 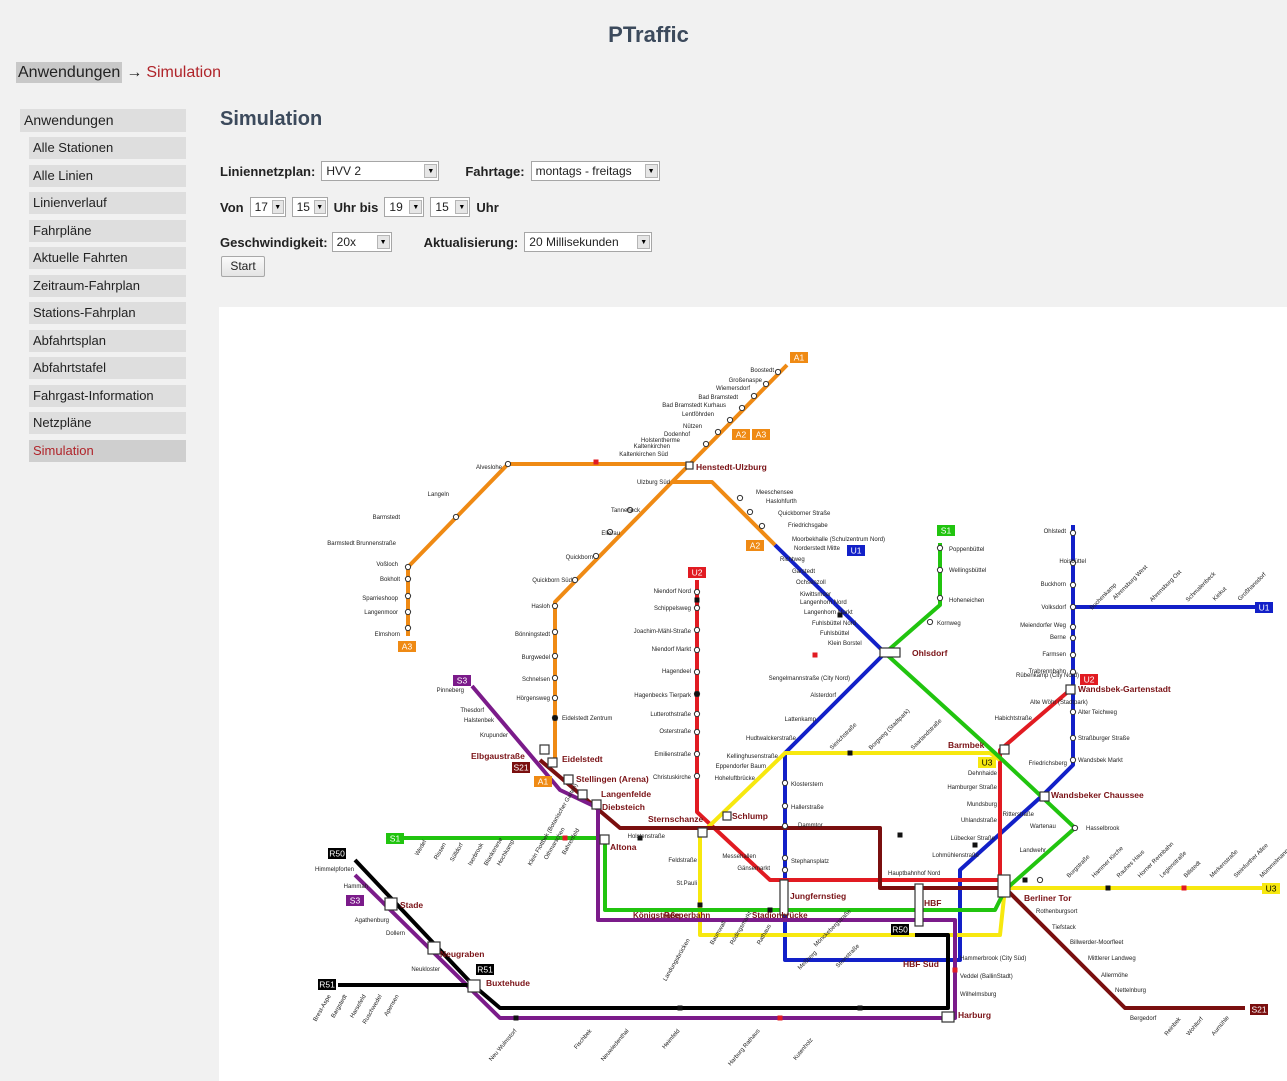 I want to click on station-label: Jungfernstieg, so click(x=818, y=896).